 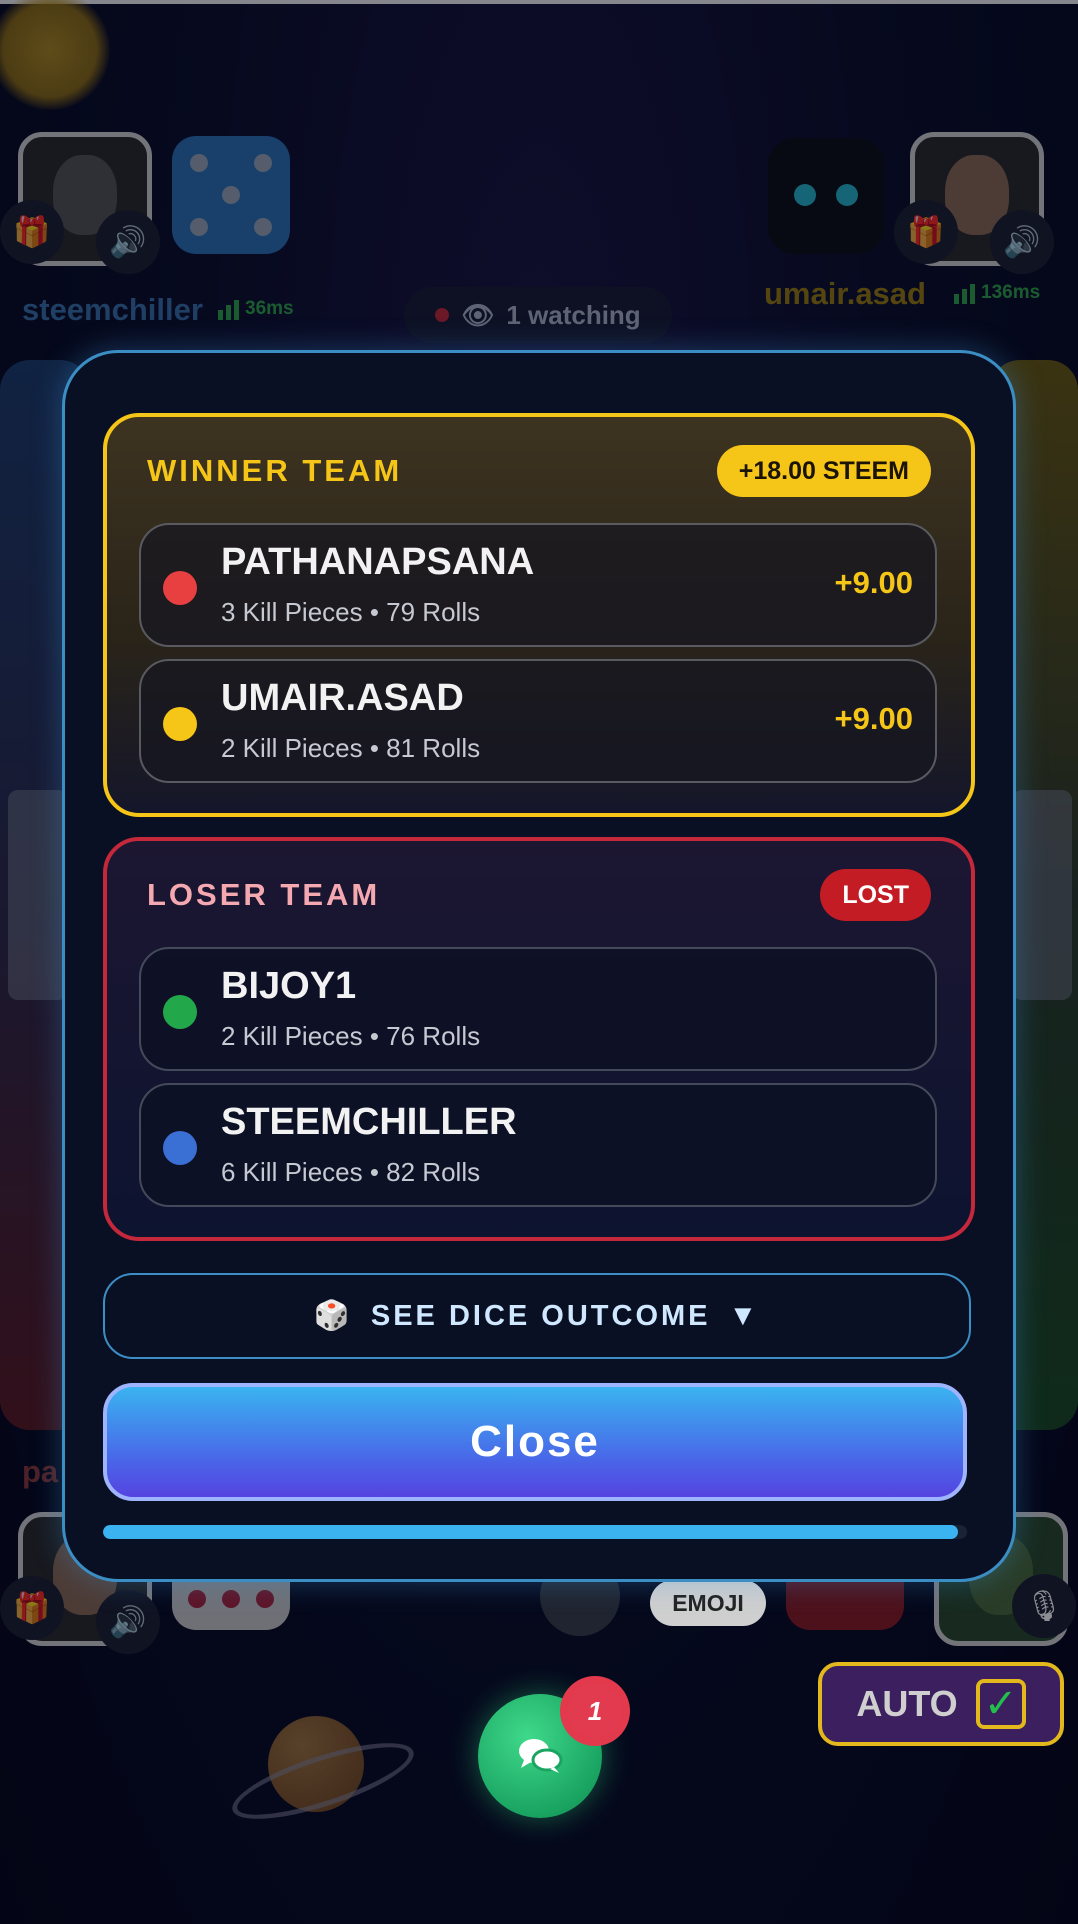 What do you see at coordinates (351, 1036) in the screenshot?
I see `player-stats: 2 Kill Pieces • 76 Rolls` at bounding box center [351, 1036].